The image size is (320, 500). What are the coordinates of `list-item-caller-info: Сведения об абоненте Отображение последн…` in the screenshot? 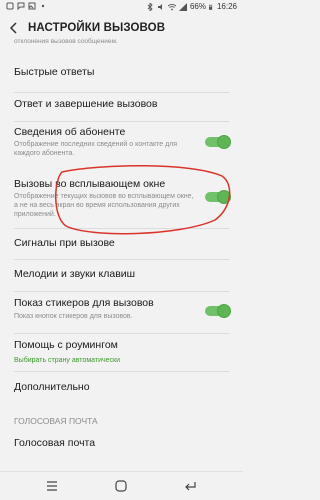 It's located at (121, 146).